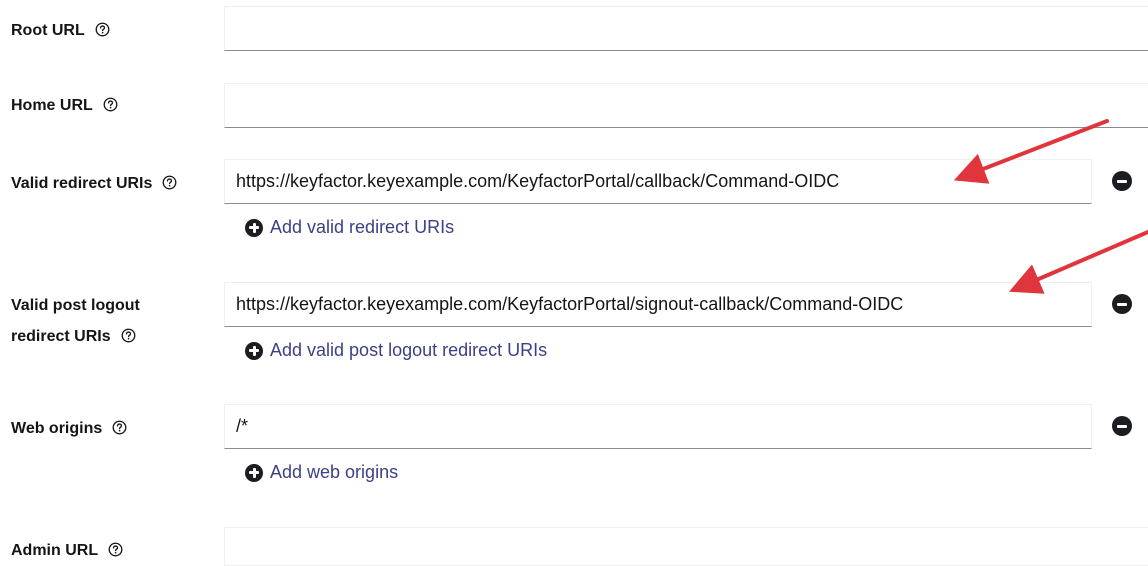 The height and width of the screenshot is (566, 1148). I want to click on add-valid-post-logout-redirect-uris-button: Add valid post logout redirect URIs, so click(396, 350).